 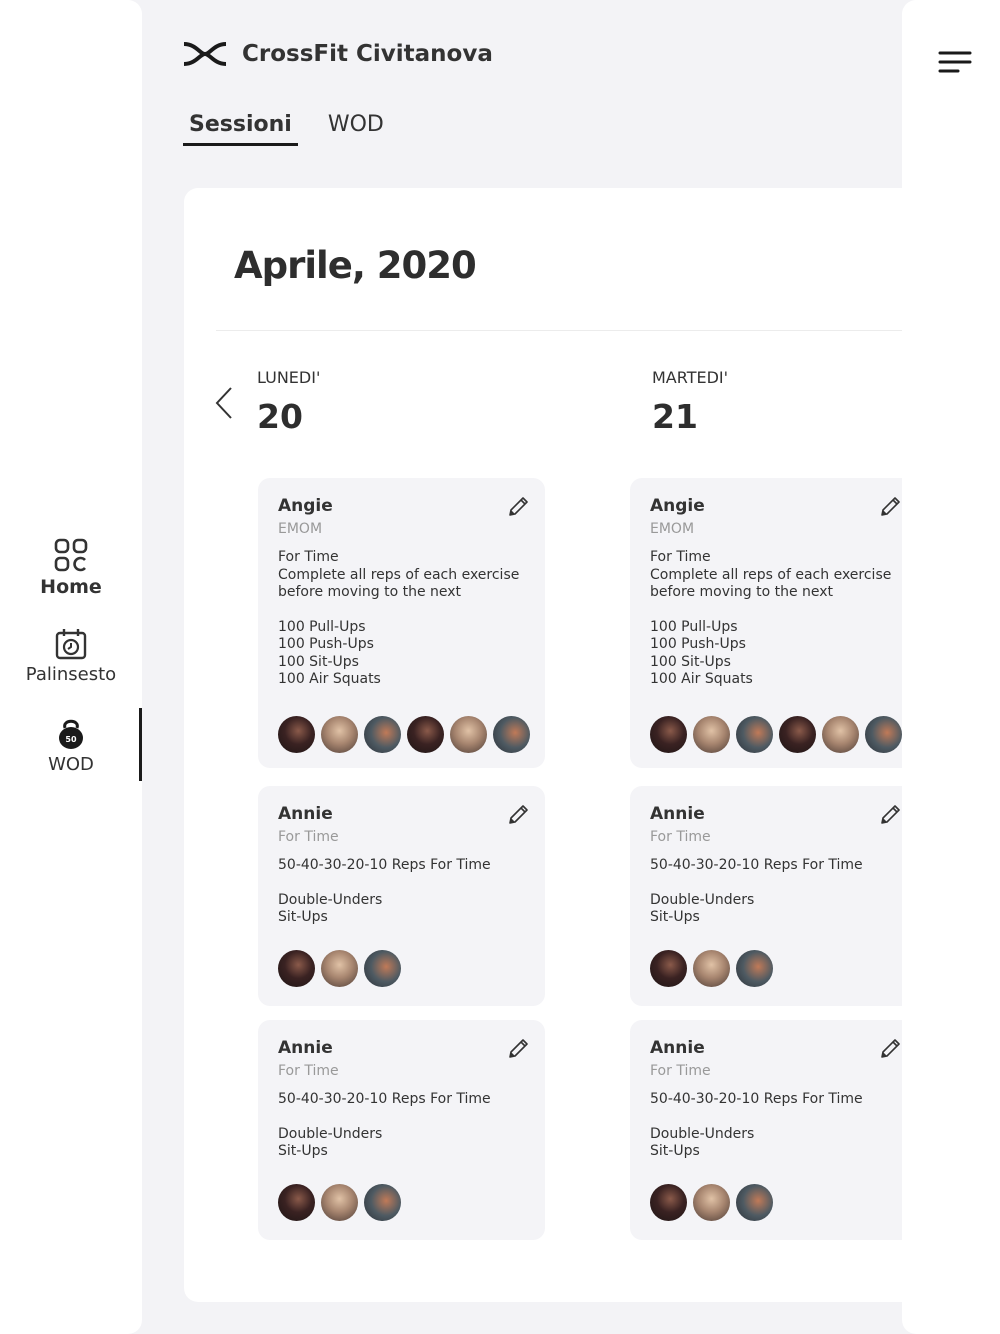 I want to click on nav-item-palinsesto: Palinsesto, so click(x=71, y=656).